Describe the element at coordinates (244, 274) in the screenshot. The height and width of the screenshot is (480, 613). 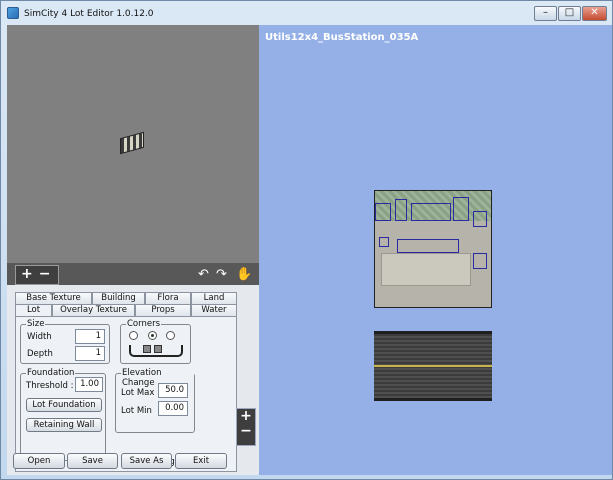
I see `hand-pan-icon: ✋` at that location.